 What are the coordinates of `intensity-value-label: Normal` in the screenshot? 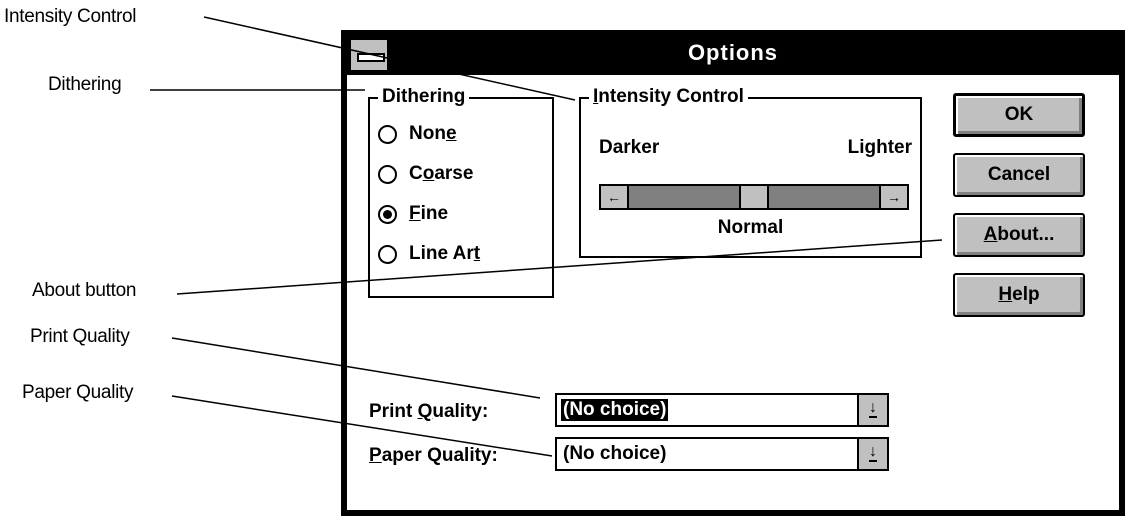 It's located at (750, 227).